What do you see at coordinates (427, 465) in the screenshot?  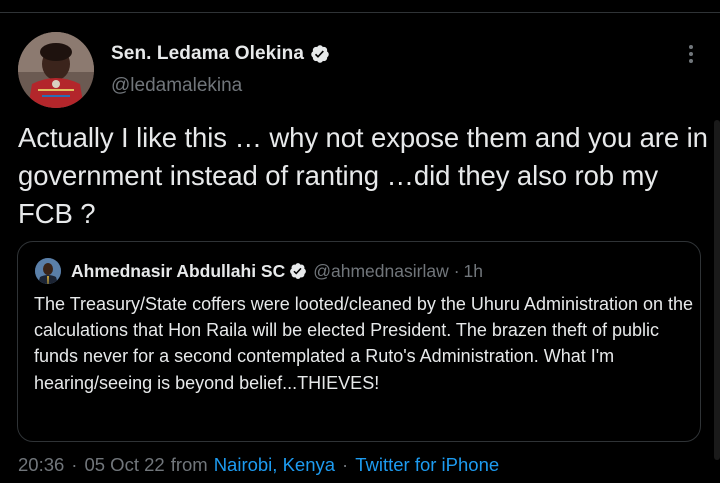 I see `source-link: Twitter for iPhone` at bounding box center [427, 465].